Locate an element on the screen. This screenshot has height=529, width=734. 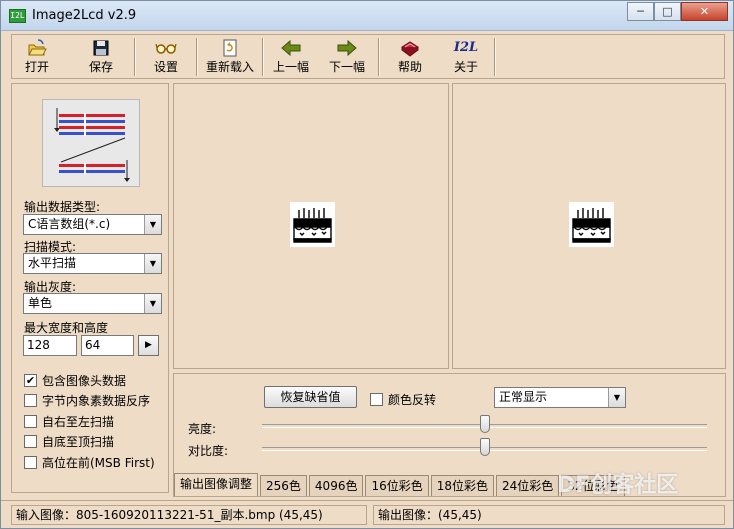
display-mode-select: 正常显示 ▼ is located at coordinates (560, 397).